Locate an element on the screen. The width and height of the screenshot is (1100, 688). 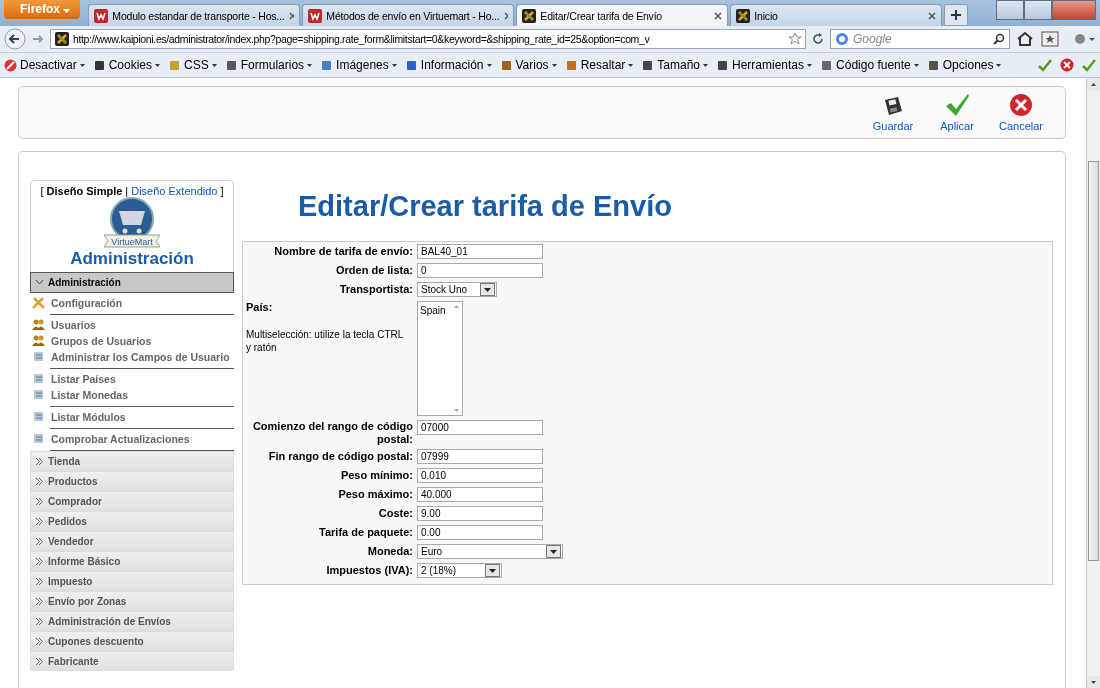
maximize-button is located at coordinates (1038, 10).